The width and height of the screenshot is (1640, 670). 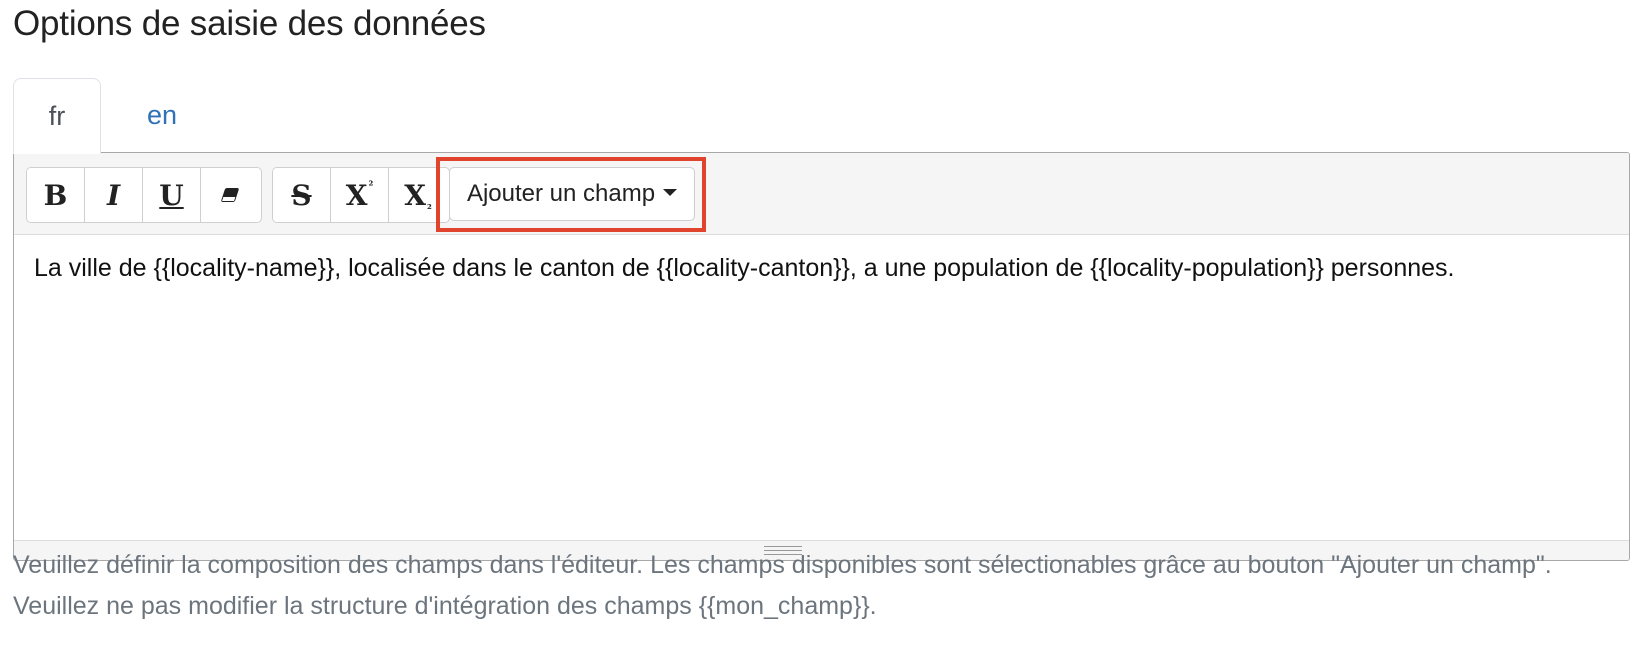 I want to click on eraser-icon, so click(x=230, y=195).